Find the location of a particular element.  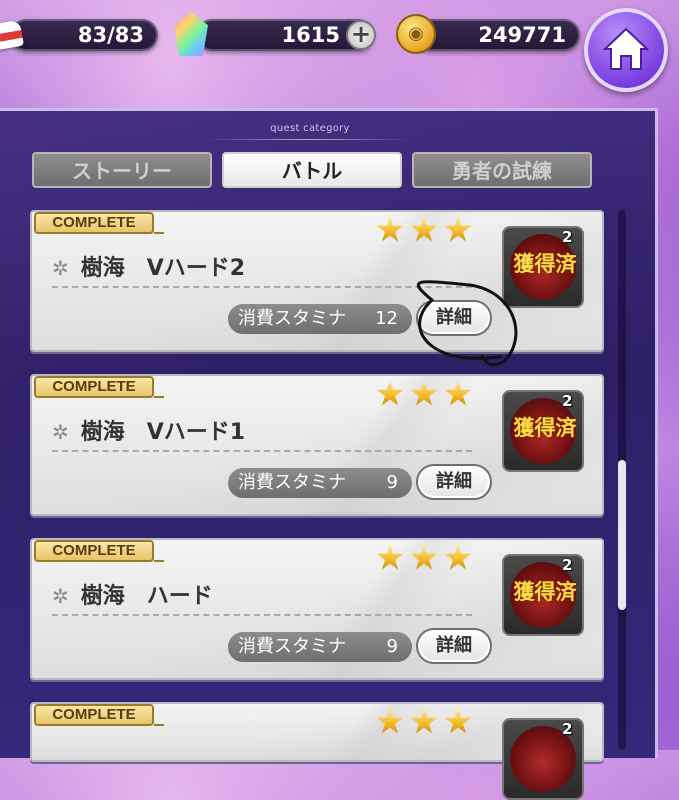

home-button is located at coordinates (626, 50).